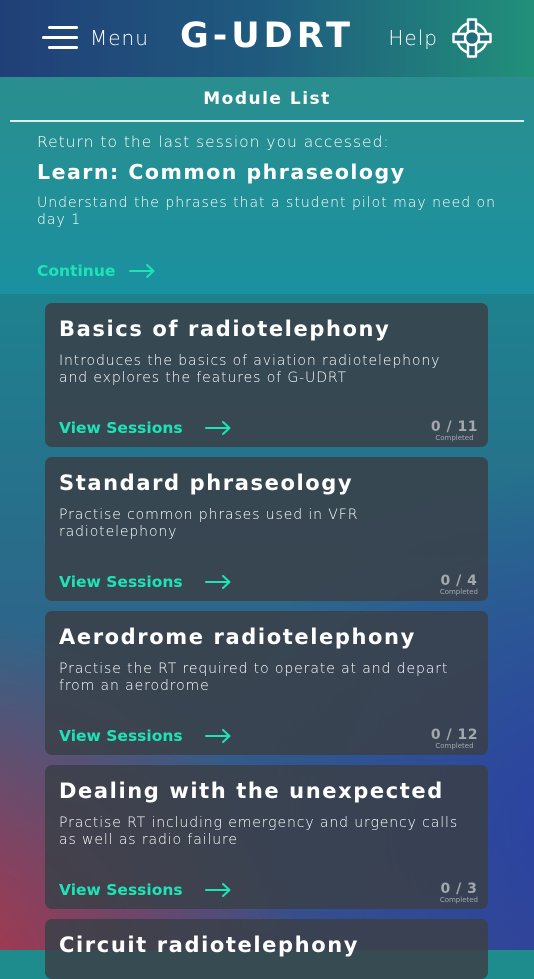 The height and width of the screenshot is (979, 534). What do you see at coordinates (237, 637) in the screenshot?
I see `module-title: Aerodrome radiotelephony` at bounding box center [237, 637].